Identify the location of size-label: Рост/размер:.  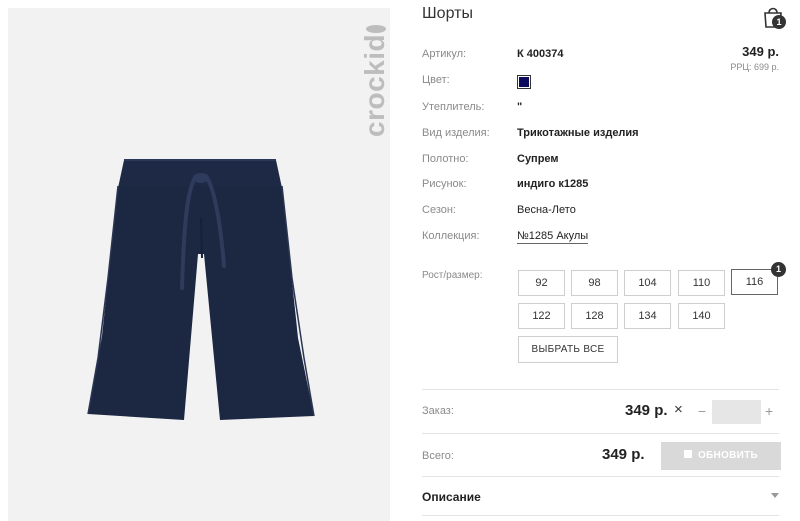
(452, 275).